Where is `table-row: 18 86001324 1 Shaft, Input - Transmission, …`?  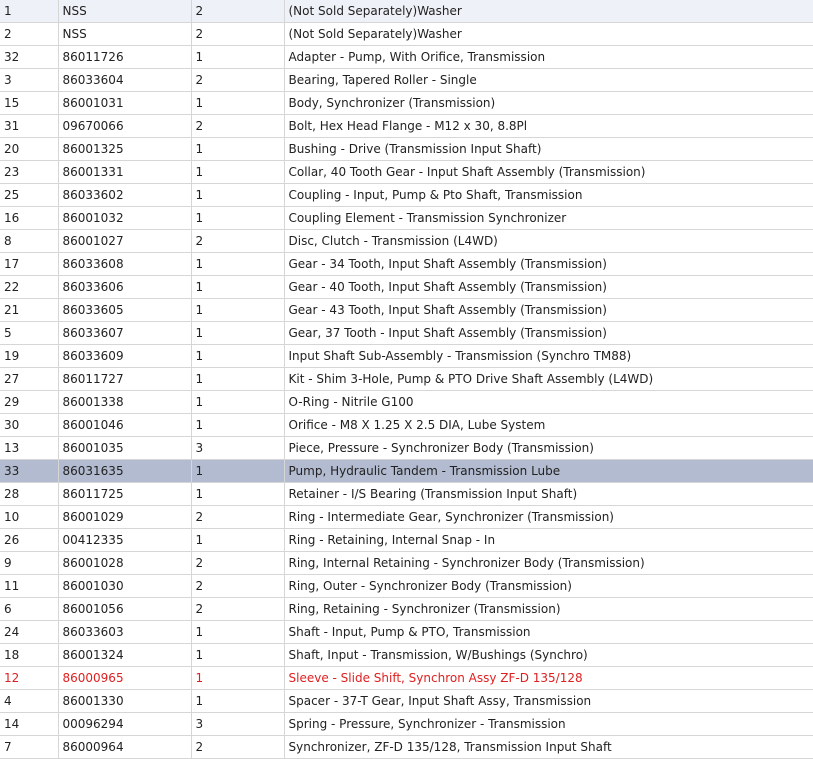 table-row: 18 86001324 1 Shaft, Input - Transmission, … is located at coordinates (406, 655).